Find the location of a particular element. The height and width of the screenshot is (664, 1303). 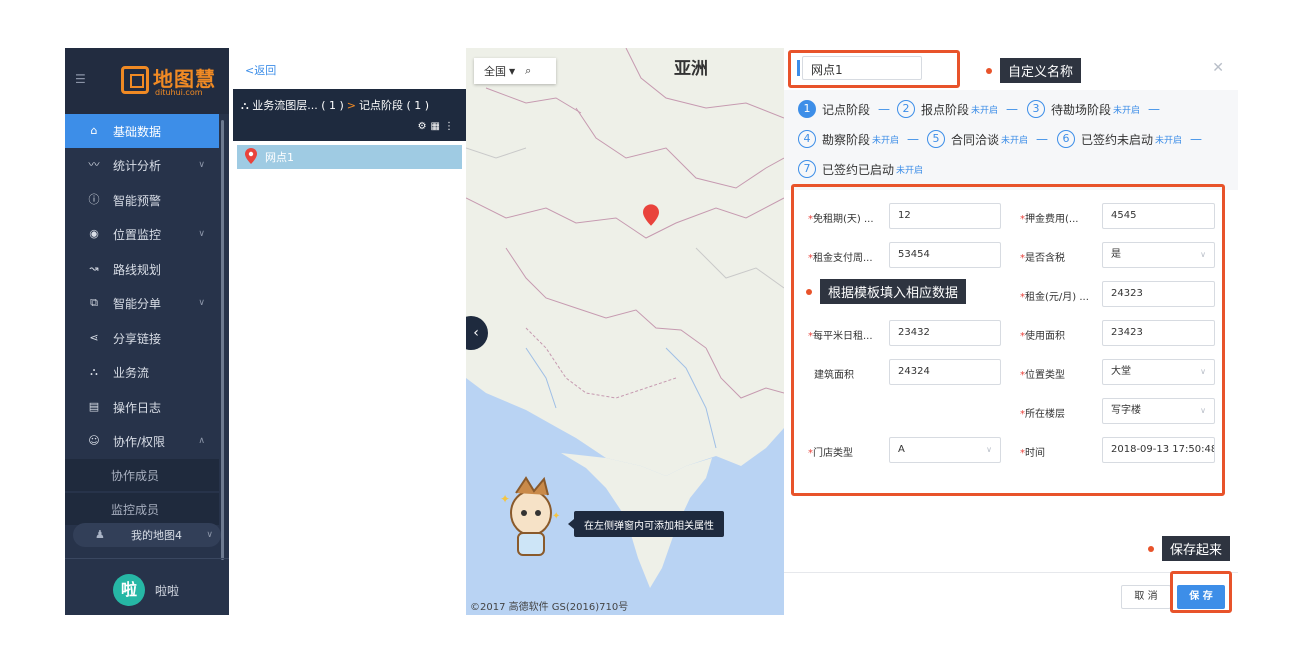

step-1: 1 记点阶段 — is located at coordinates (844, 109).